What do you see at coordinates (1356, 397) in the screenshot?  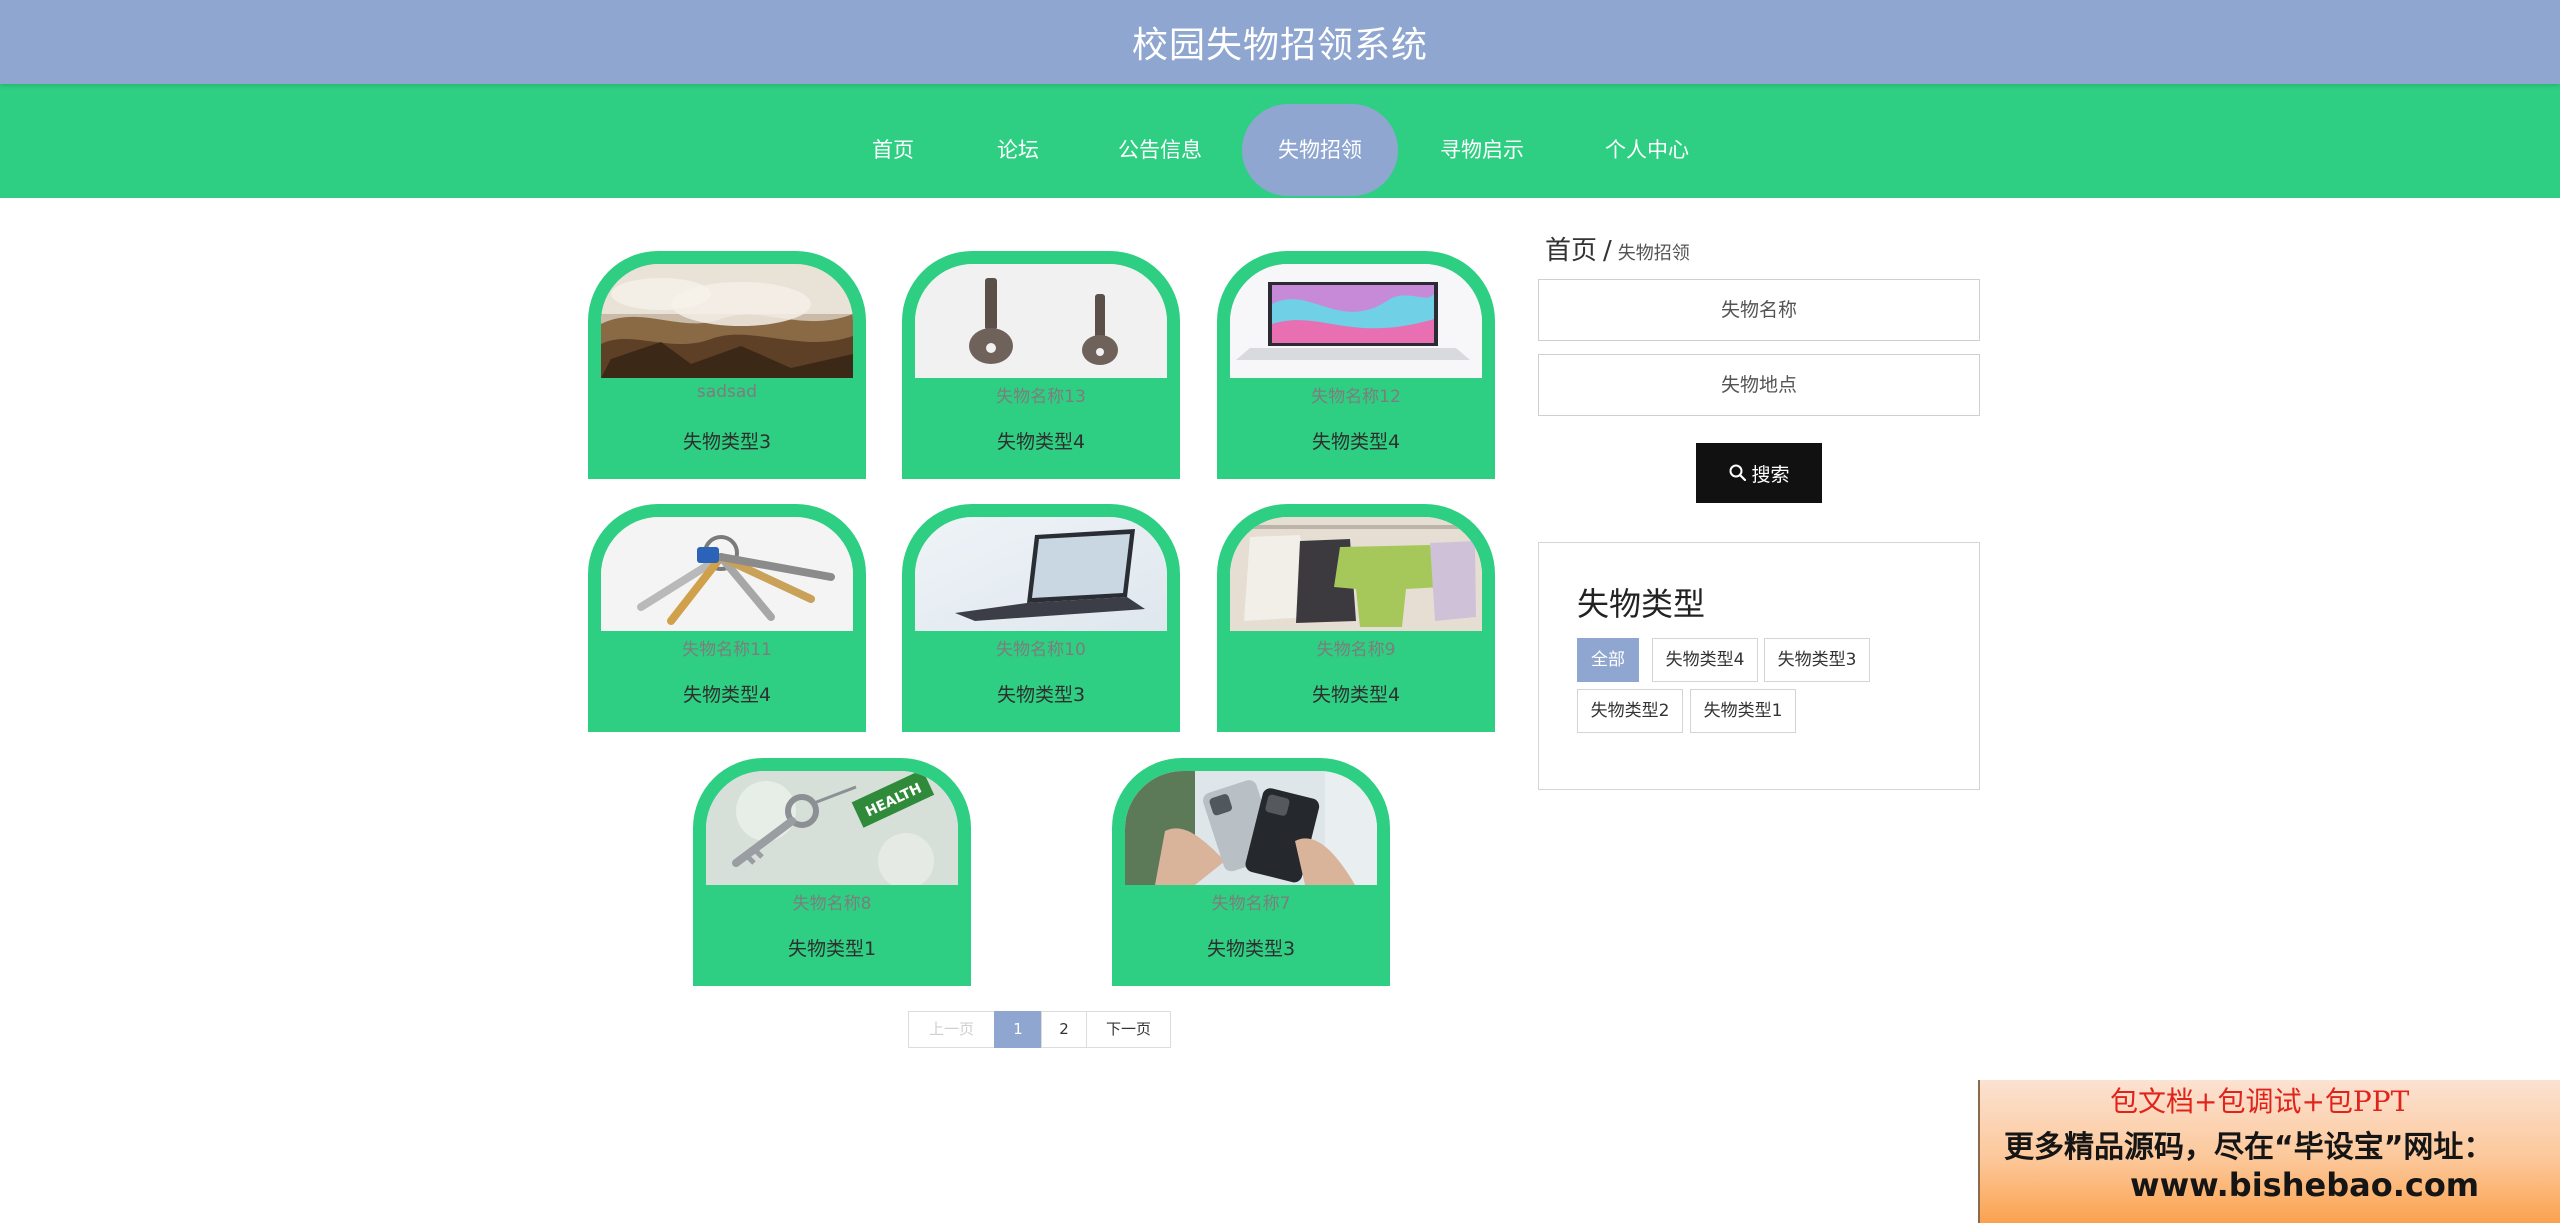 I see `item-name: 失物名称12` at bounding box center [1356, 397].